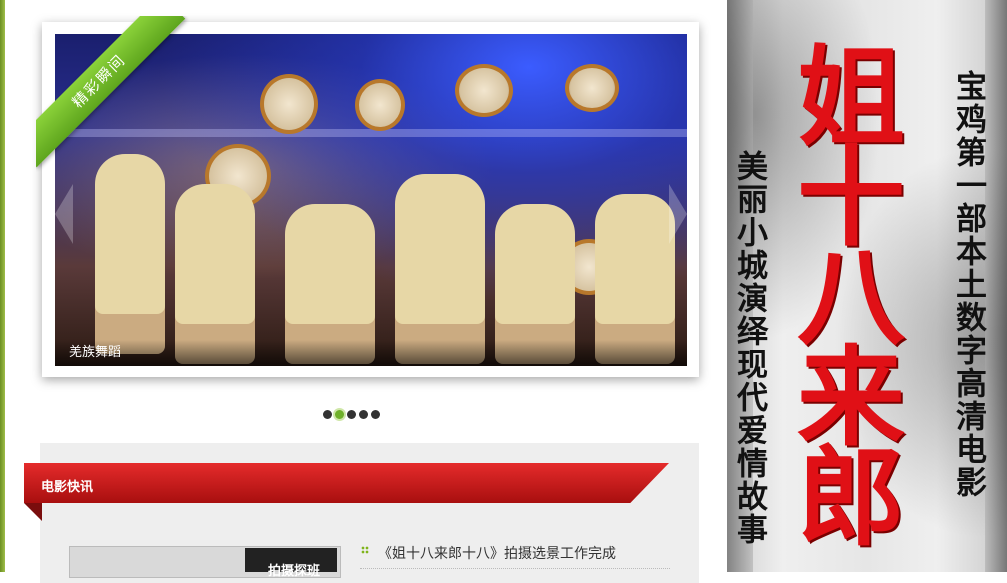 The image size is (1007, 583). Describe the element at coordinates (111, 92) in the screenshot. I see `highlight-ribbon: 精彩瞬间` at that location.